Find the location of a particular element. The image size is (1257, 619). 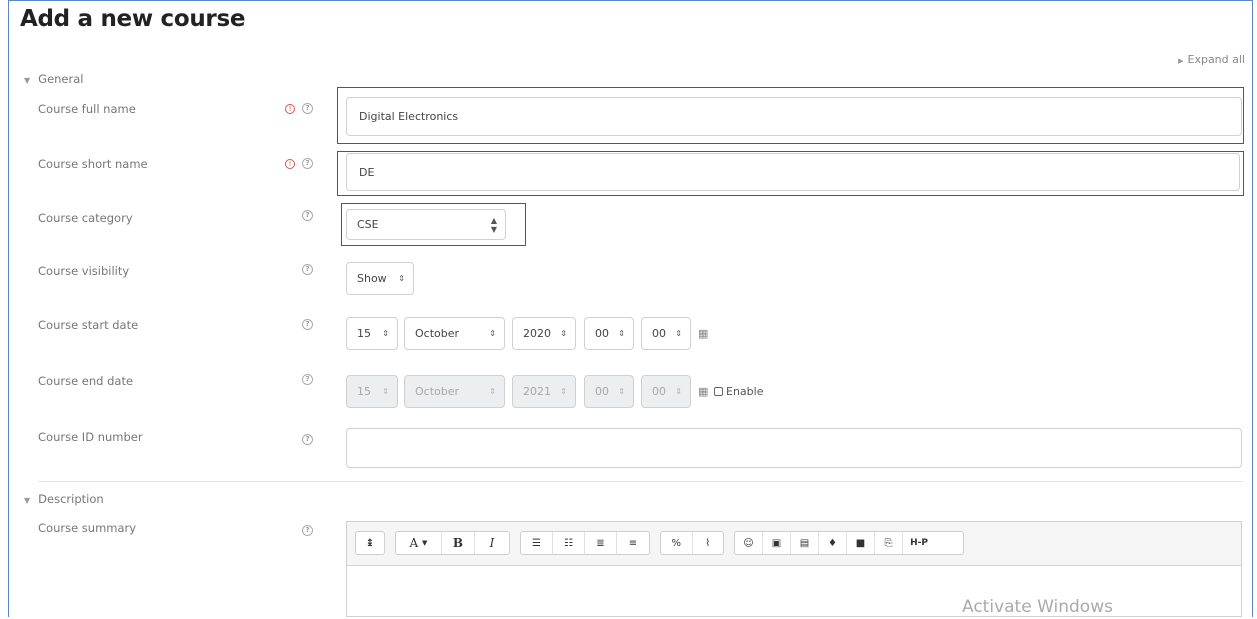

section-general-label: General is located at coordinates (61, 79).